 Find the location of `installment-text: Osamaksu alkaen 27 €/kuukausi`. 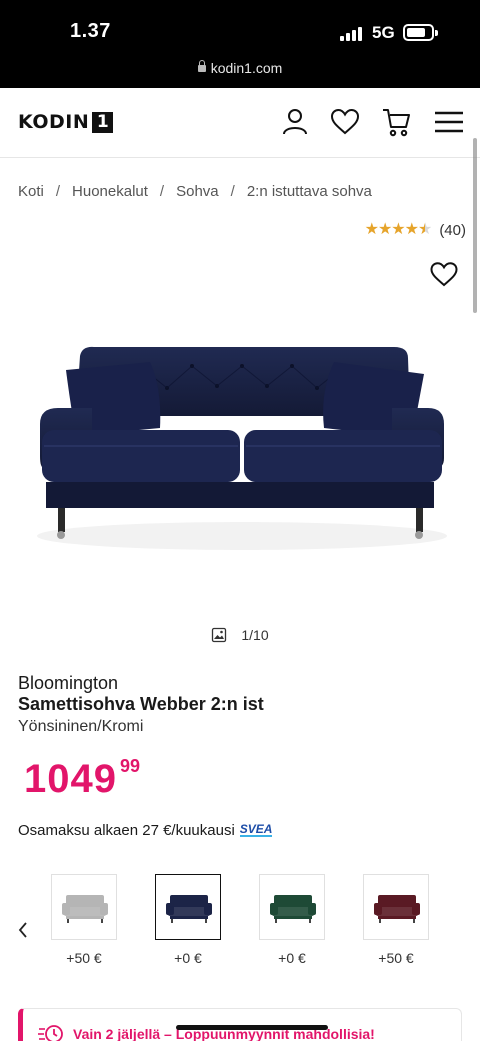

installment-text: Osamaksu alkaen 27 €/kuukausi is located at coordinates (126, 830).